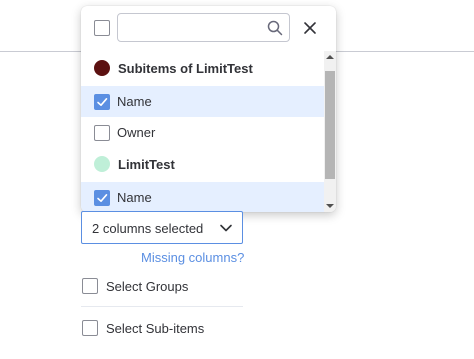 This screenshot has height=359, width=474. I want to click on search-row, so click(208, 28).